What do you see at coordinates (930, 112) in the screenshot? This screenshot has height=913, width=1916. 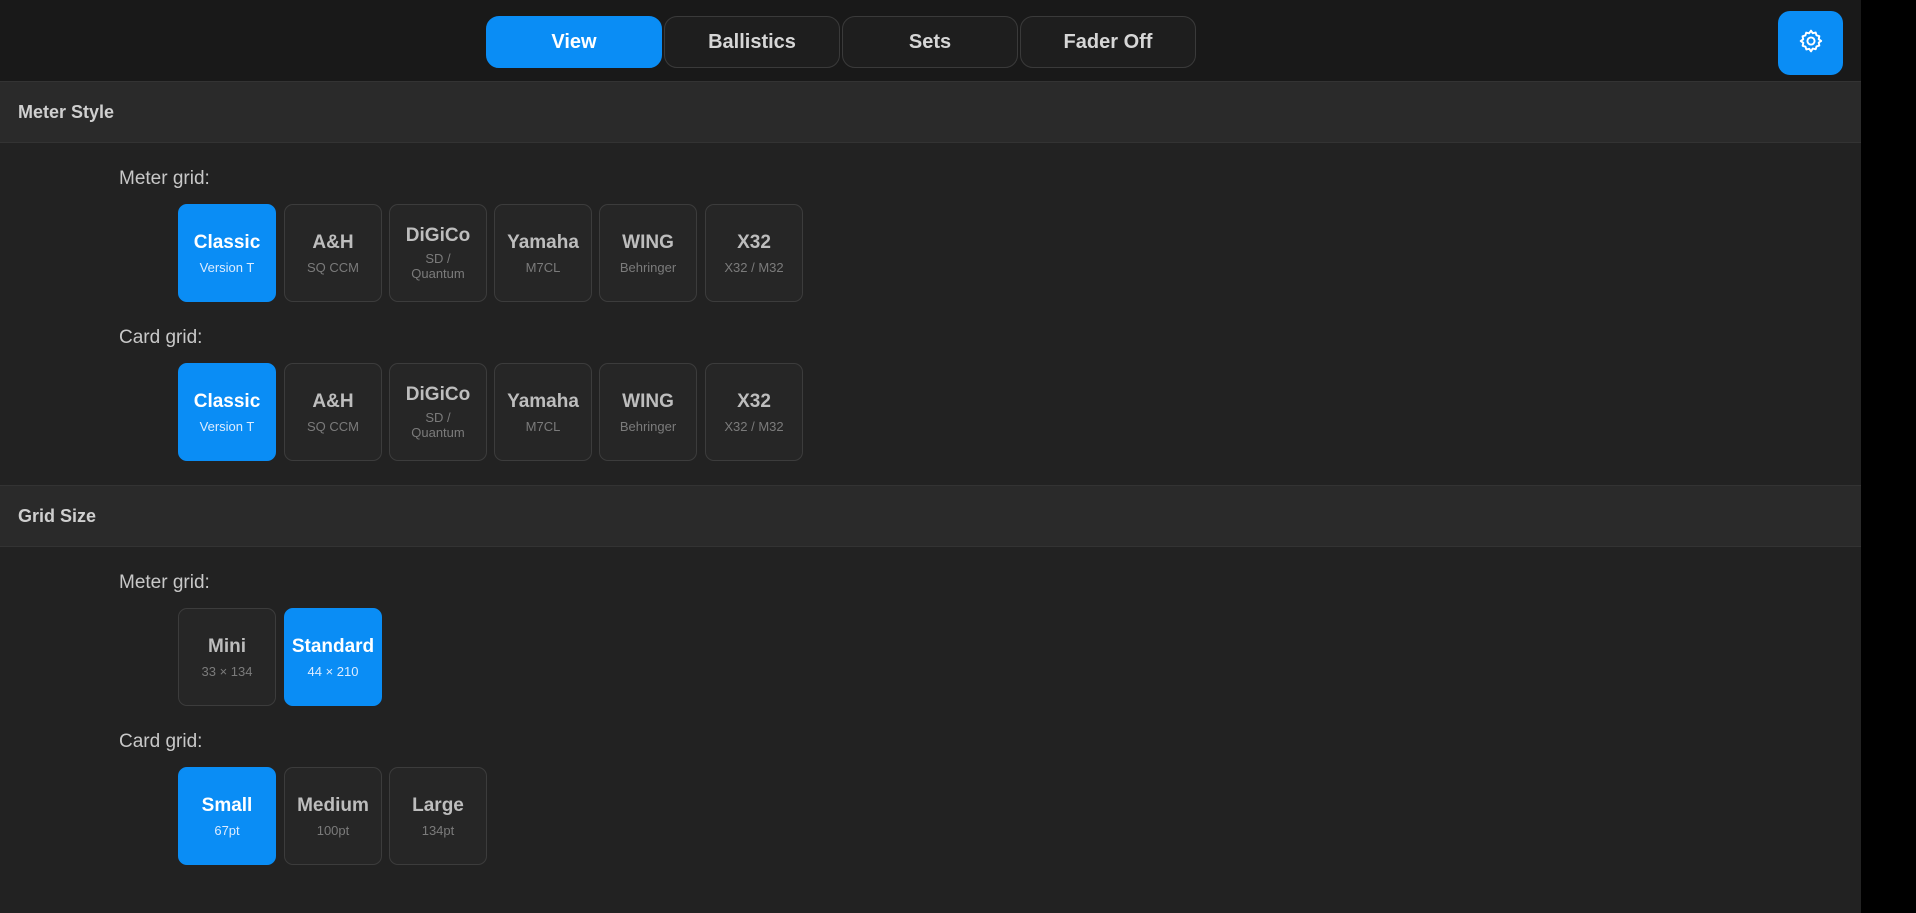 I see `section-header-meter-style: Meter Style` at bounding box center [930, 112].